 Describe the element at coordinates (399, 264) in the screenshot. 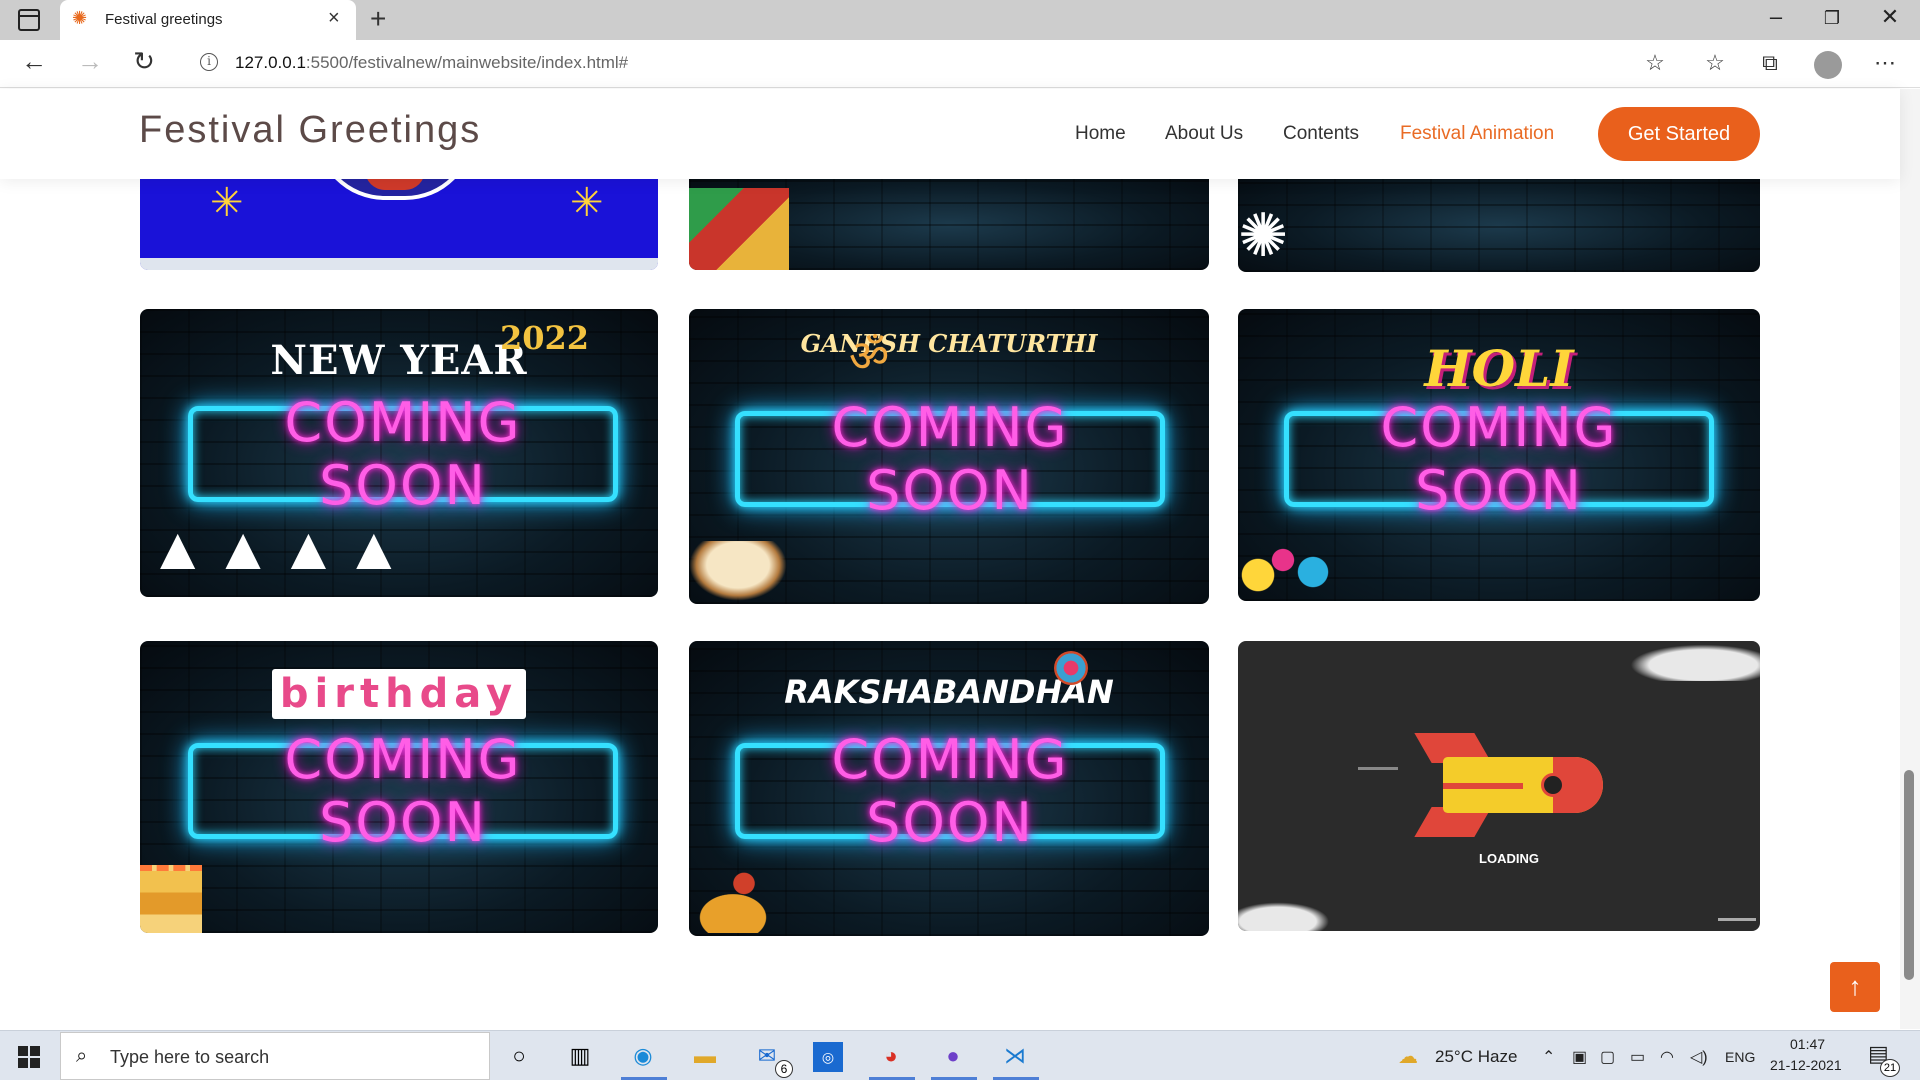

I see `mini-taskbar-graphic` at that location.